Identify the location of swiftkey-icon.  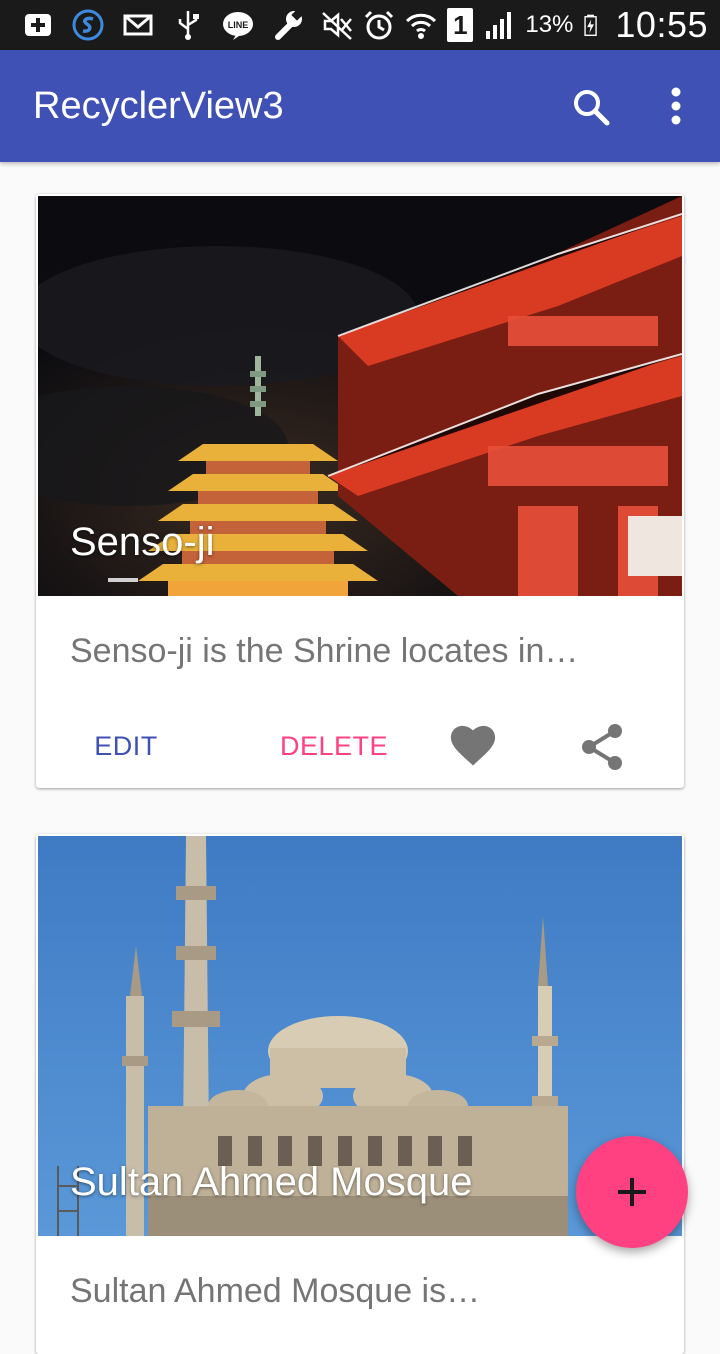
(88, 25).